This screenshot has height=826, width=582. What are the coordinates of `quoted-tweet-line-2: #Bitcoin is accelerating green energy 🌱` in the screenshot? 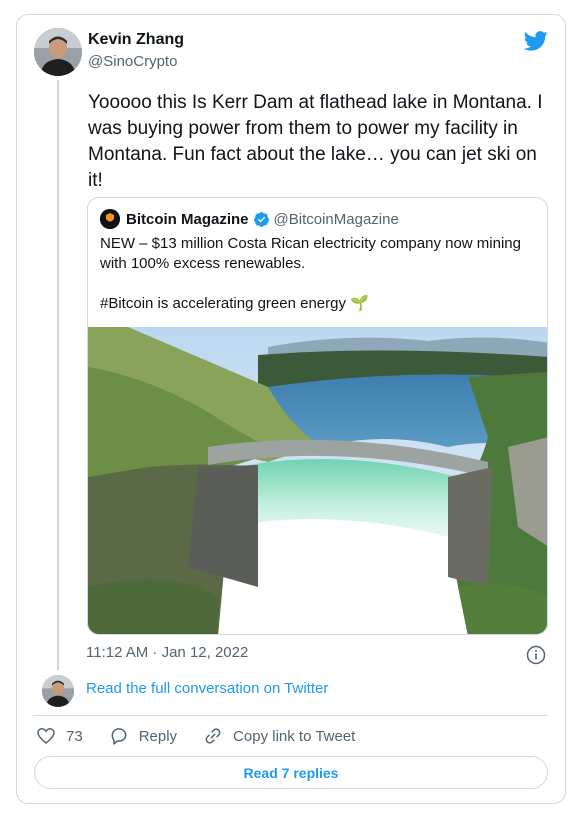 It's located at (234, 303).